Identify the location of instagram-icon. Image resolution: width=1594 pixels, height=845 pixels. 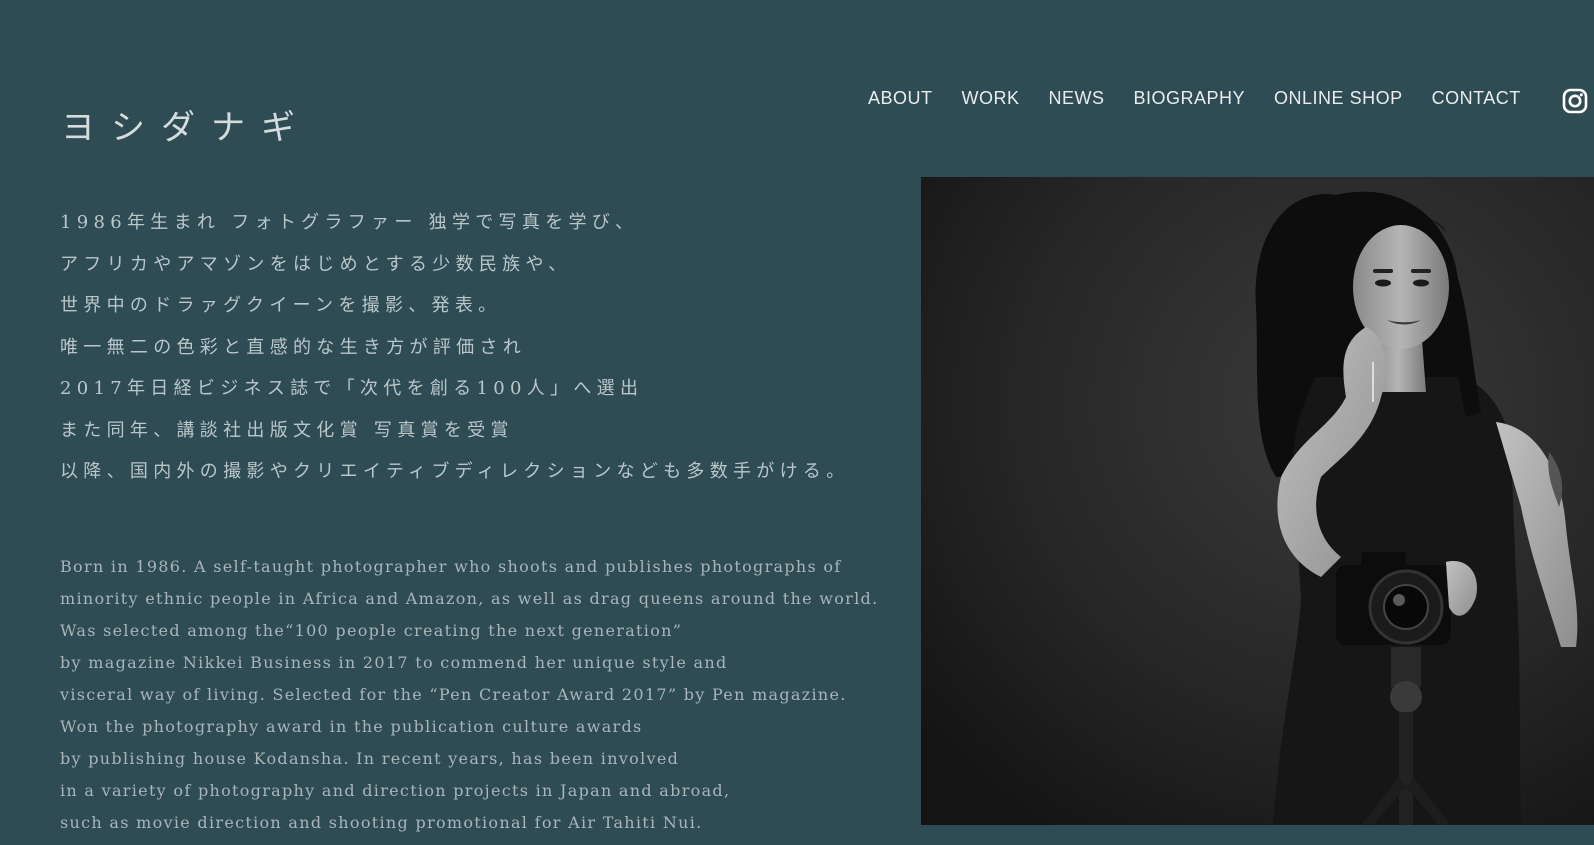
(1575, 101).